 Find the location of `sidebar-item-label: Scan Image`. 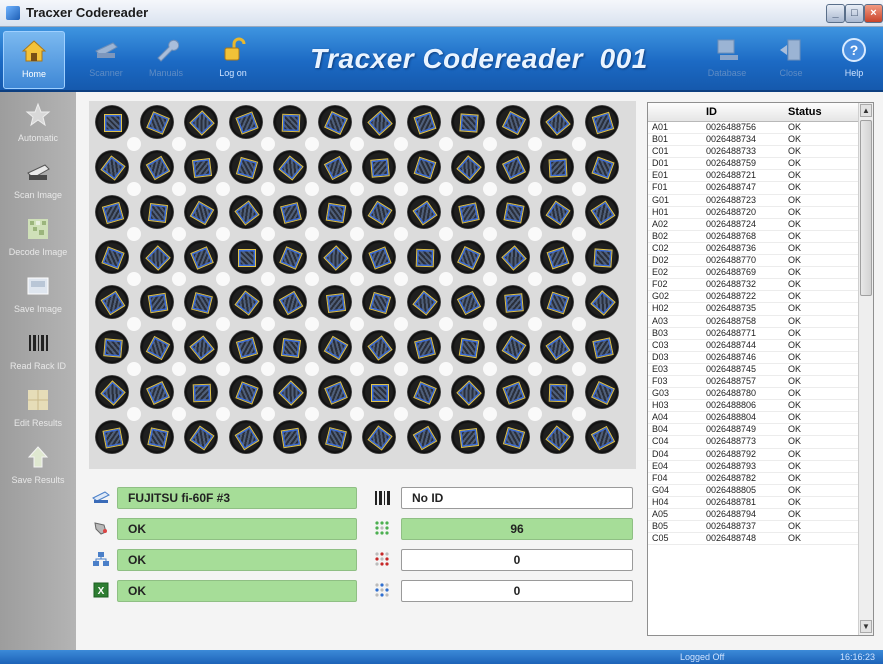

sidebar-item-label: Scan Image is located at coordinates (38, 195).